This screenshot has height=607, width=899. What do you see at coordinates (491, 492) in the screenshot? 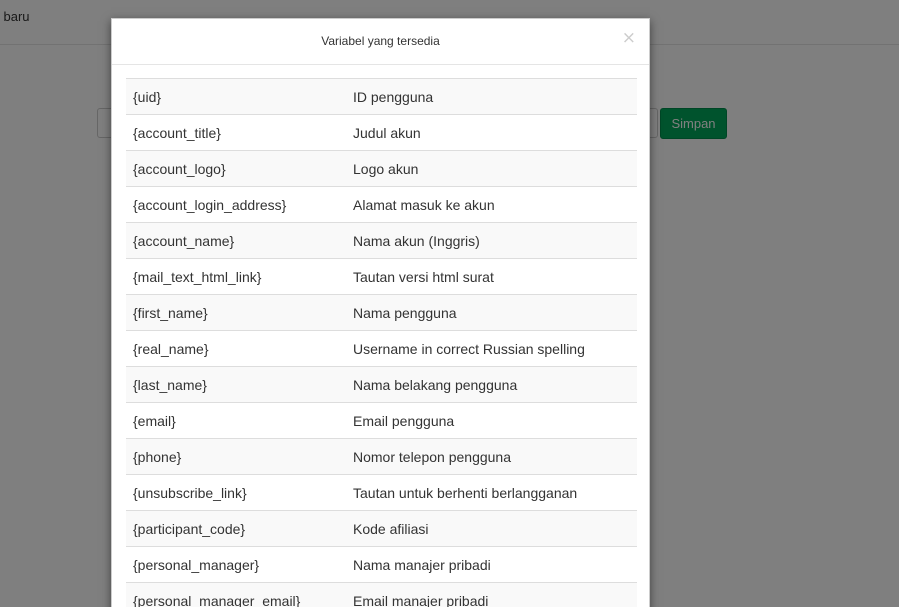
I see `variable-description: Tautan untuk berhenti berlangganan` at bounding box center [491, 492].